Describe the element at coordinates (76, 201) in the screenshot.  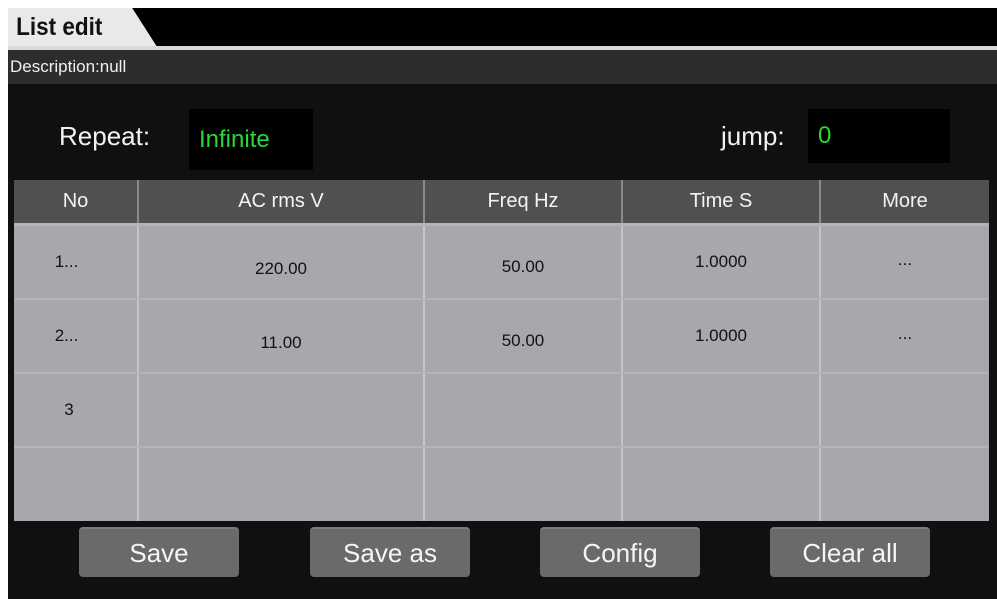
I see `column-header-no: No` at that location.